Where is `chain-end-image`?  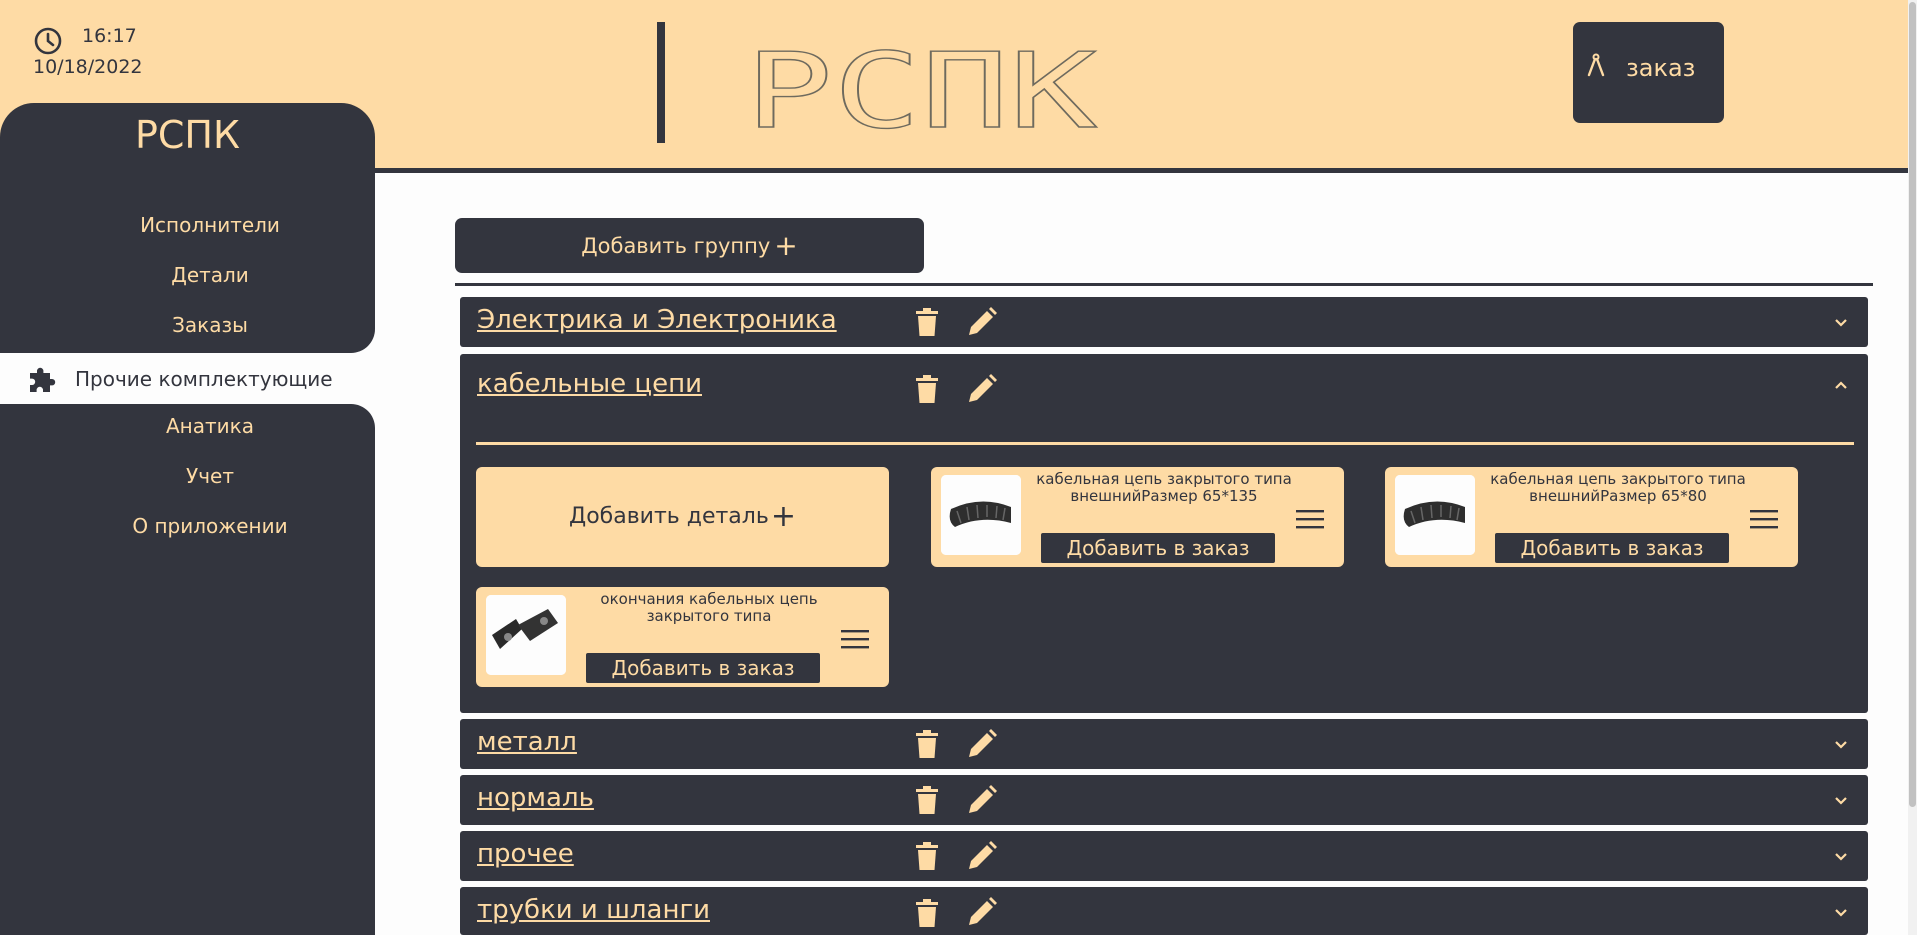
chain-end-image is located at coordinates (526, 635).